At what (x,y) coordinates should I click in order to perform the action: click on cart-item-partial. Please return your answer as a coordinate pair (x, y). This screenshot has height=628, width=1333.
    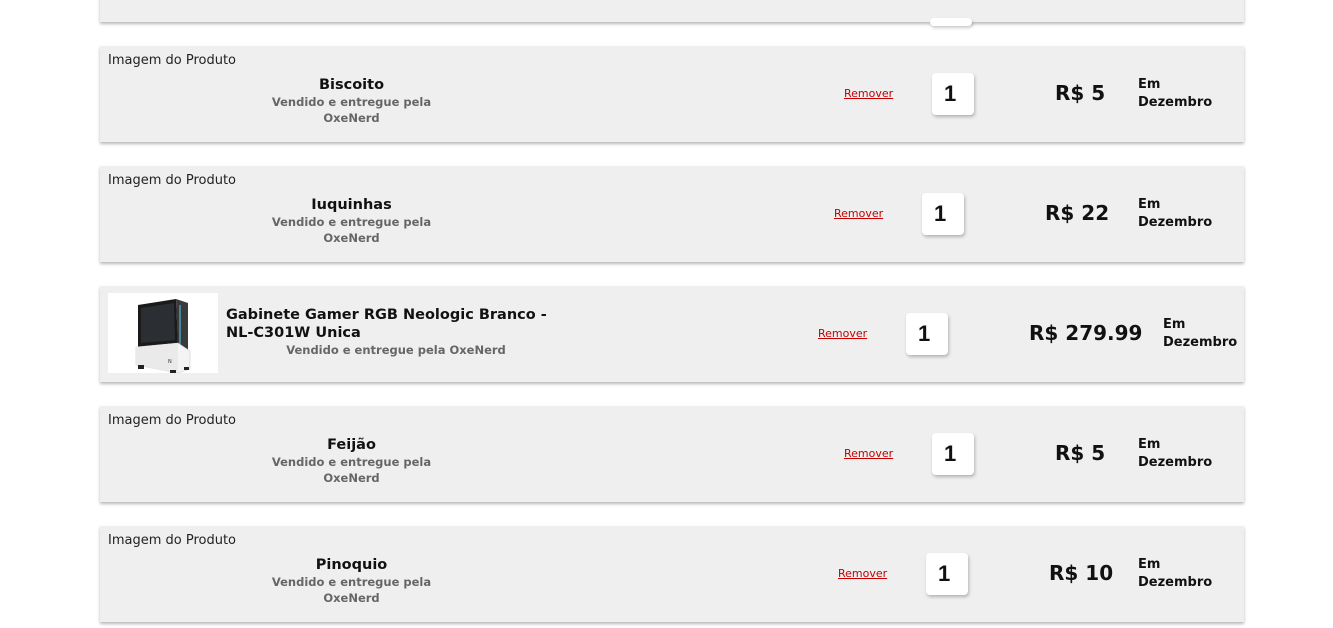
    Looking at the image, I should click on (672, 13).